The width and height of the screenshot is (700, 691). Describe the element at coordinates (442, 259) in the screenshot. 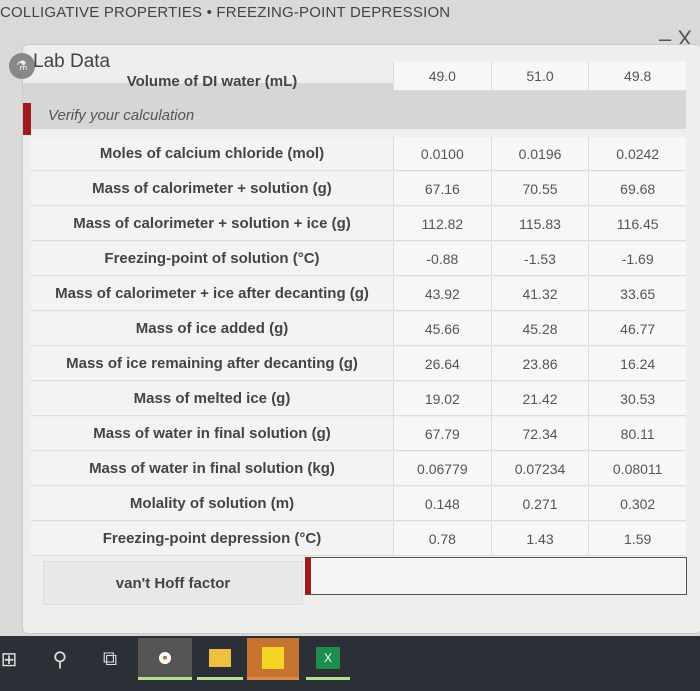

I see `cell: -0.88` at that location.